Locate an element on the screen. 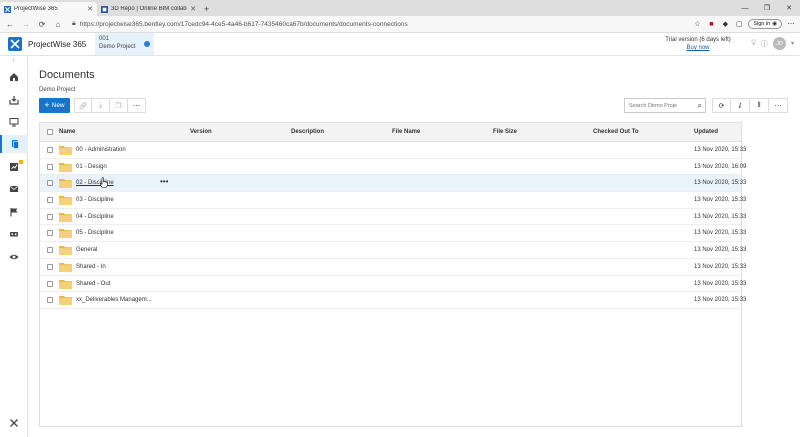 This screenshot has height=437, width=800. sign-in-button: Sign in ◉ is located at coordinates (765, 24).